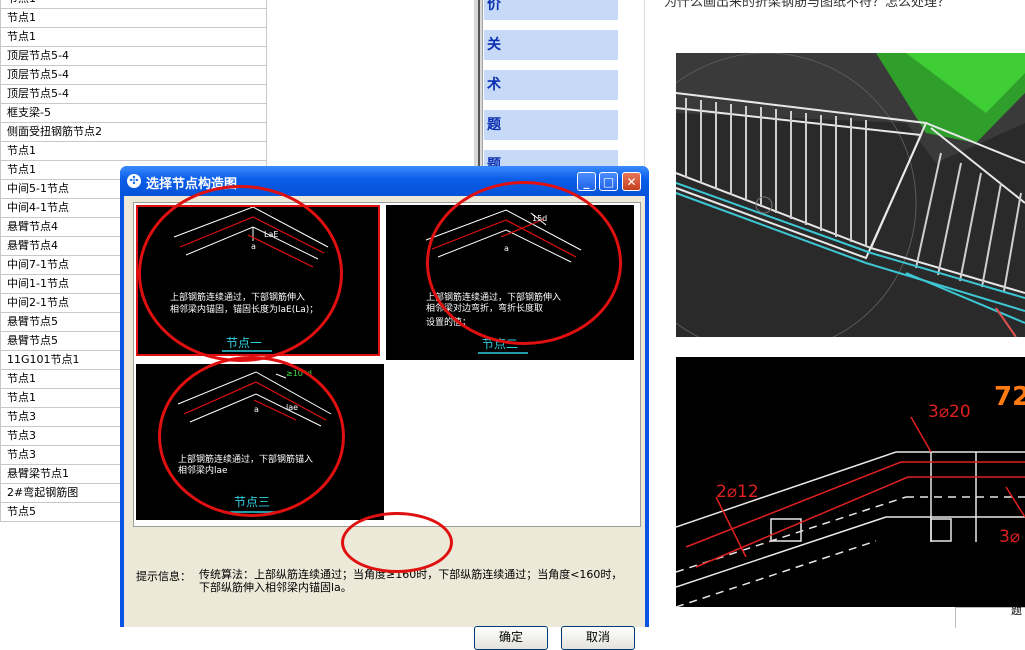 Image resolution: width=1025 pixels, height=650 pixels. Describe the element at coordinates (737, 492) in the screenshot. I see `cad-label-left: 2⌀12` at that location.